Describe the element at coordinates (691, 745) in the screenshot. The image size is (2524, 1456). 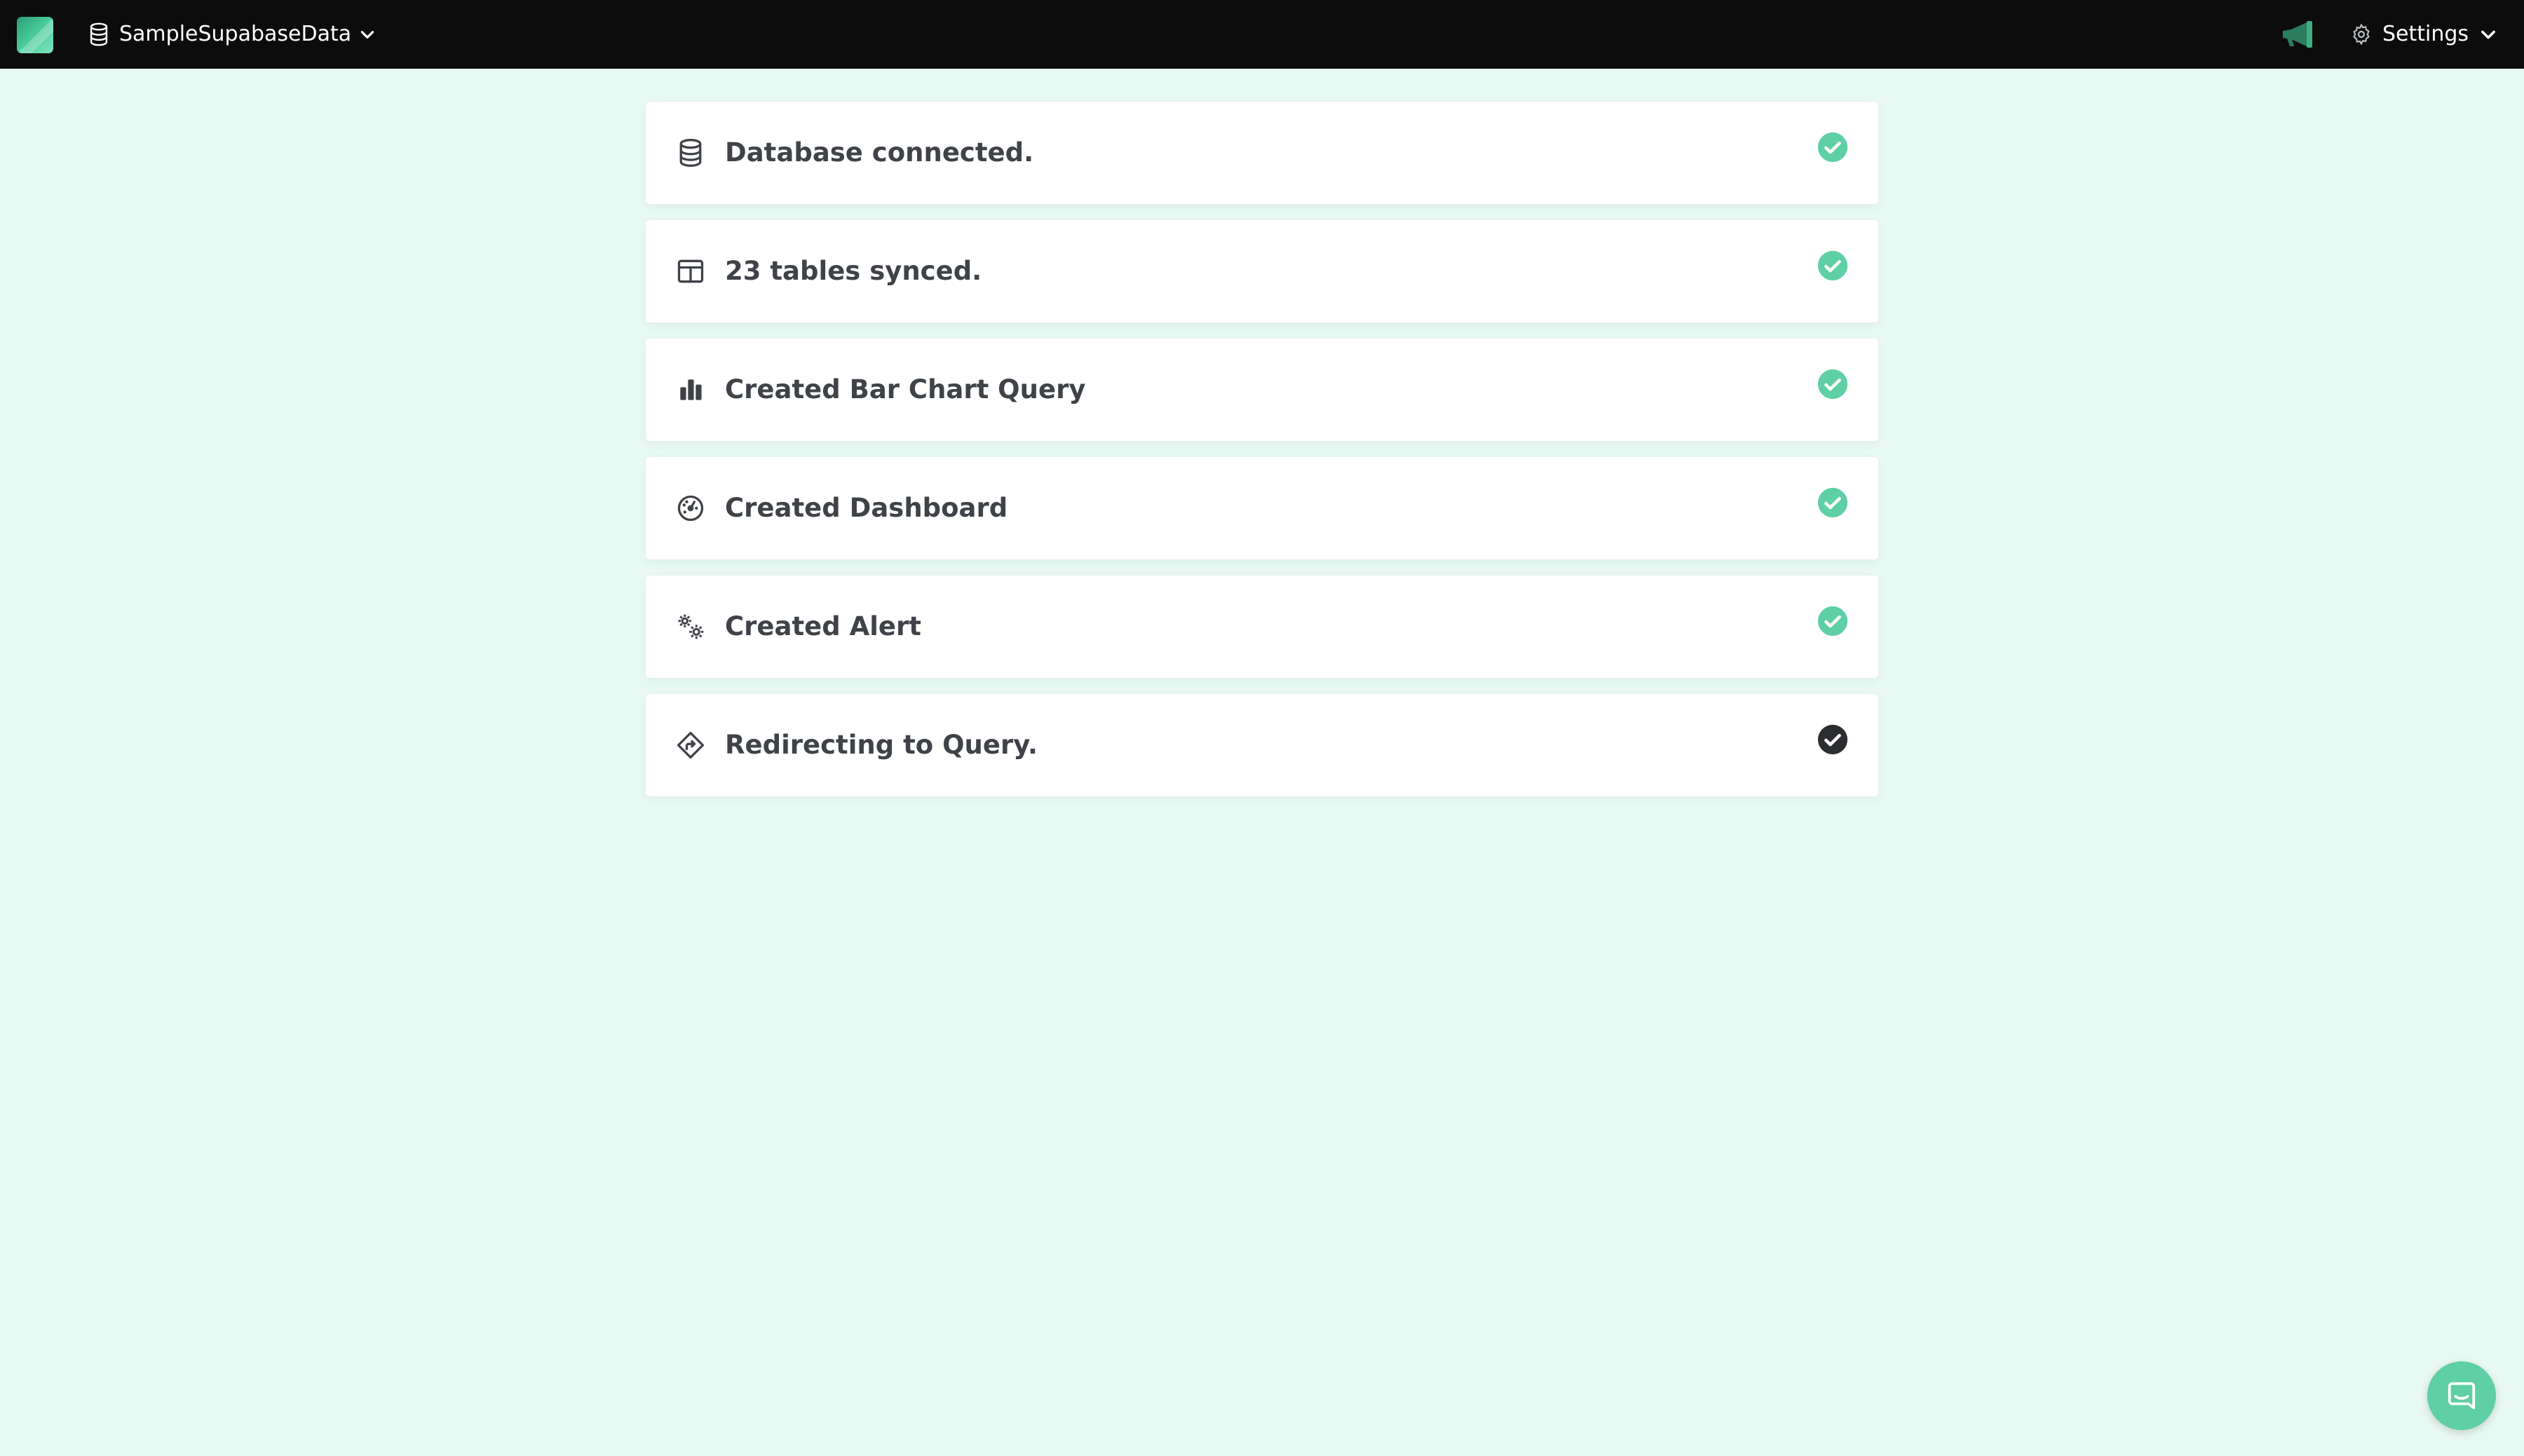
I see `redirect-diamond-icon` at that location.